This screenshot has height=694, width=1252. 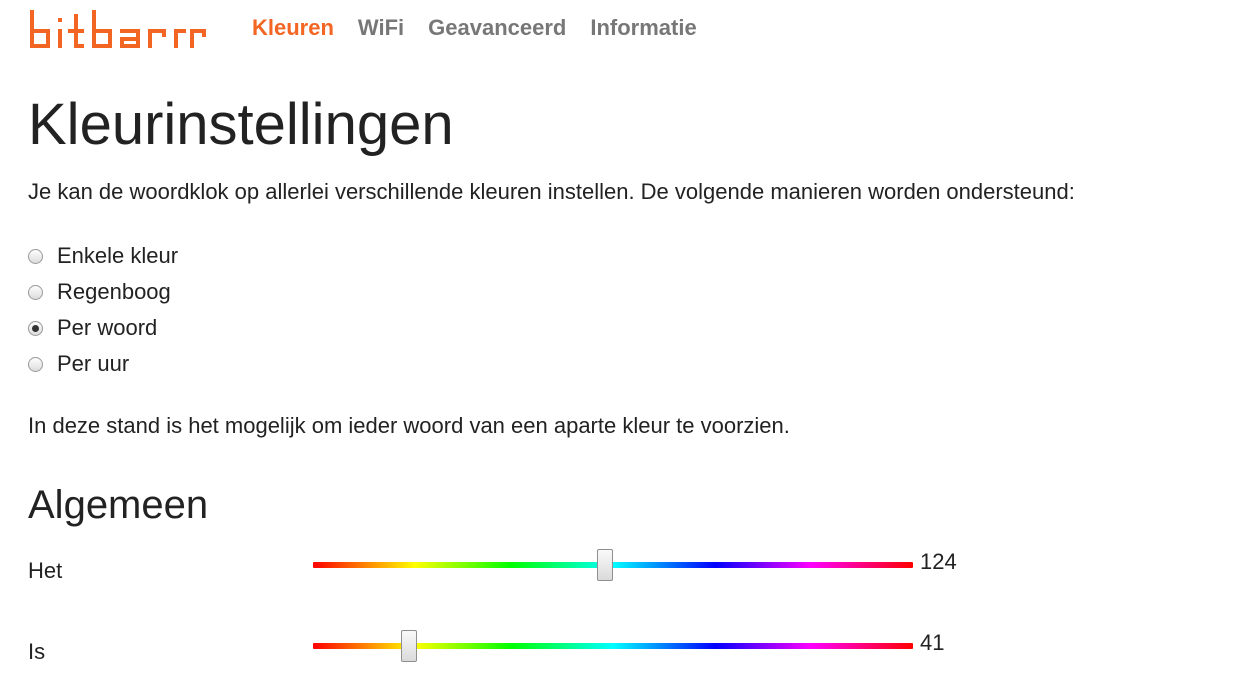 What do you see at coordinates (118, 505) in the screenshot?
I see `section-title: Algemeen` at bounding box center [118, 505].